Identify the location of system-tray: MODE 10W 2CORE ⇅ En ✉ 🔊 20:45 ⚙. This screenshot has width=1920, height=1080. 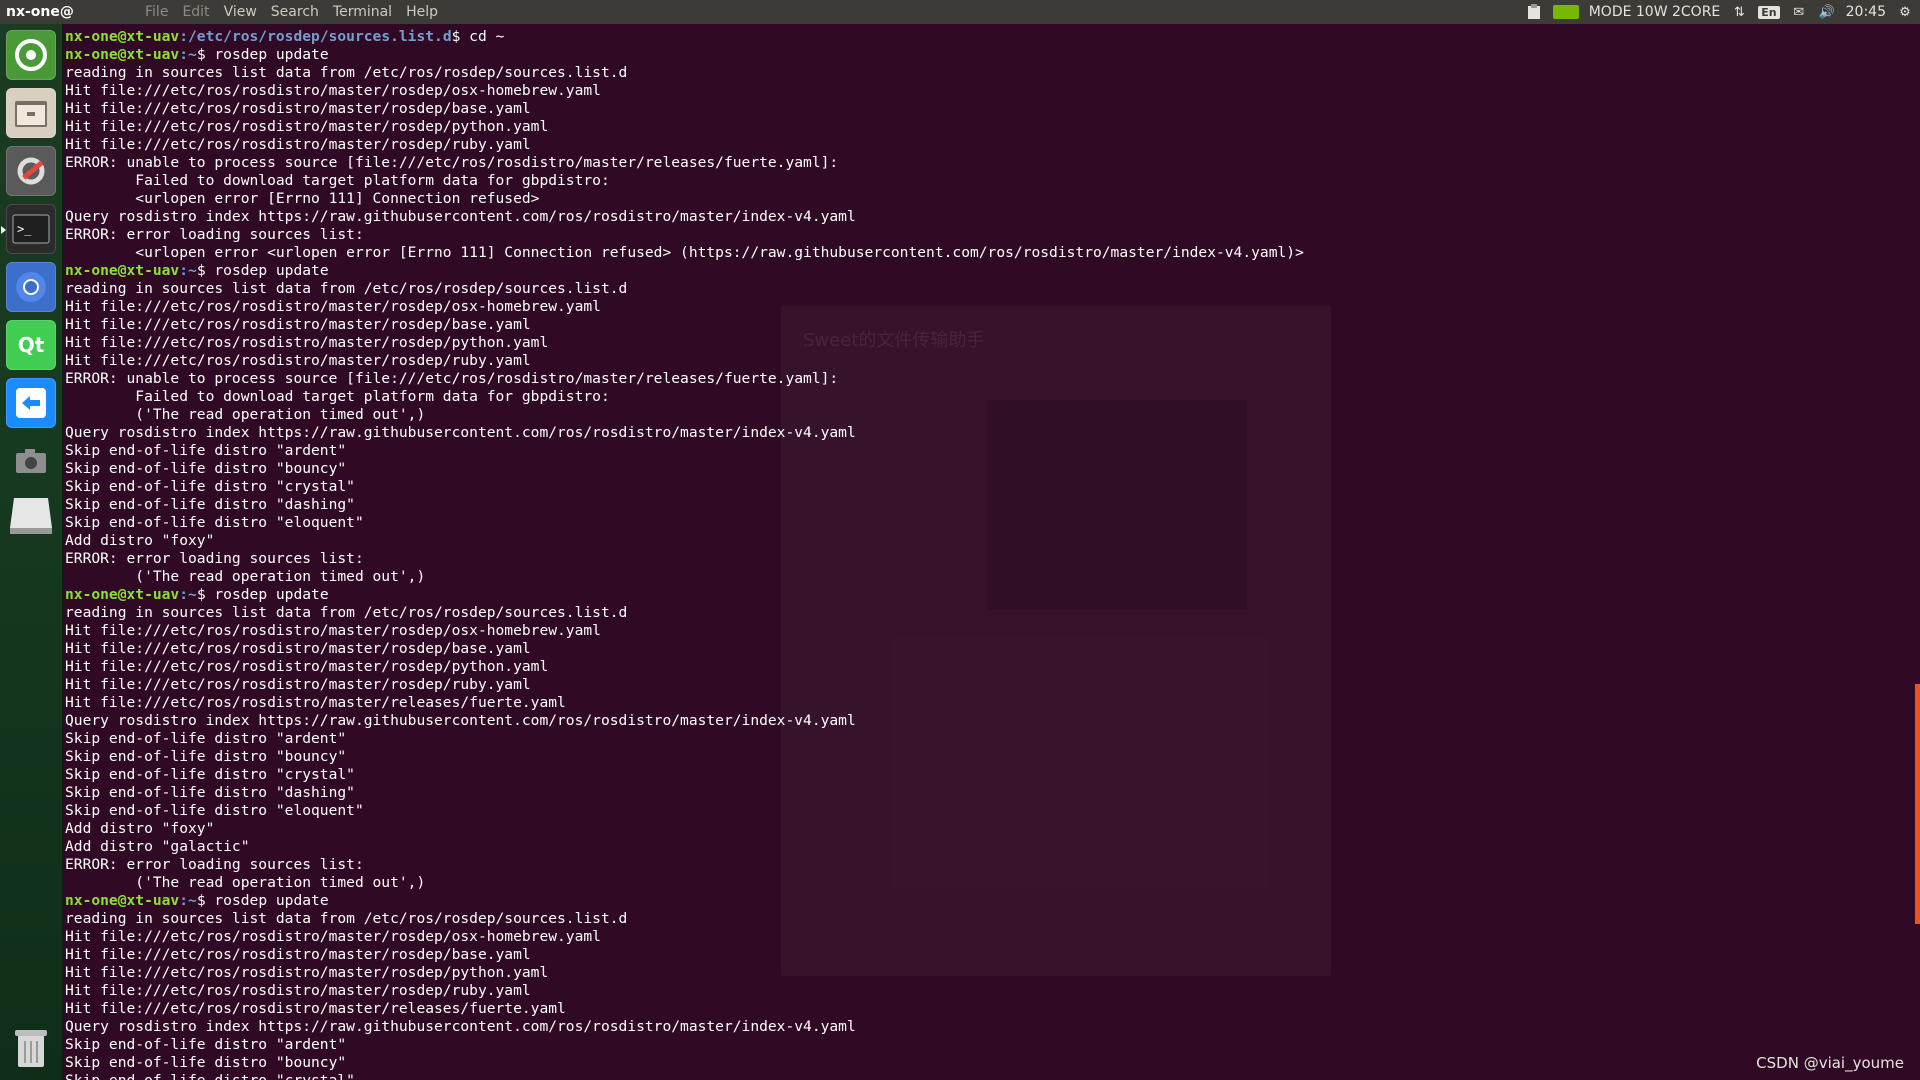
(1722, 12).